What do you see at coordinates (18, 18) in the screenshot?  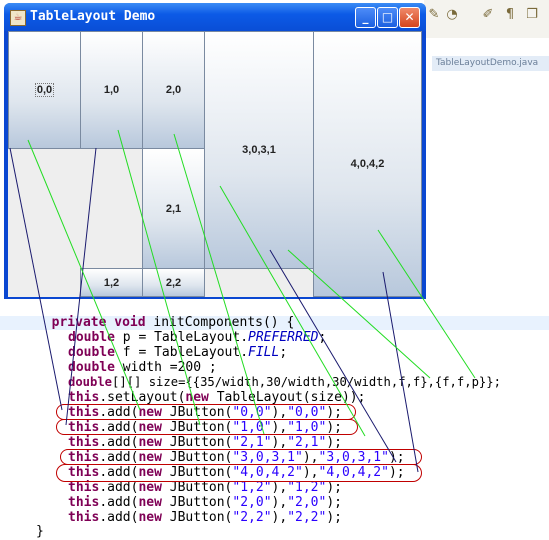 I see `java-app-icon: ☕` at bounding box center [18, 18].